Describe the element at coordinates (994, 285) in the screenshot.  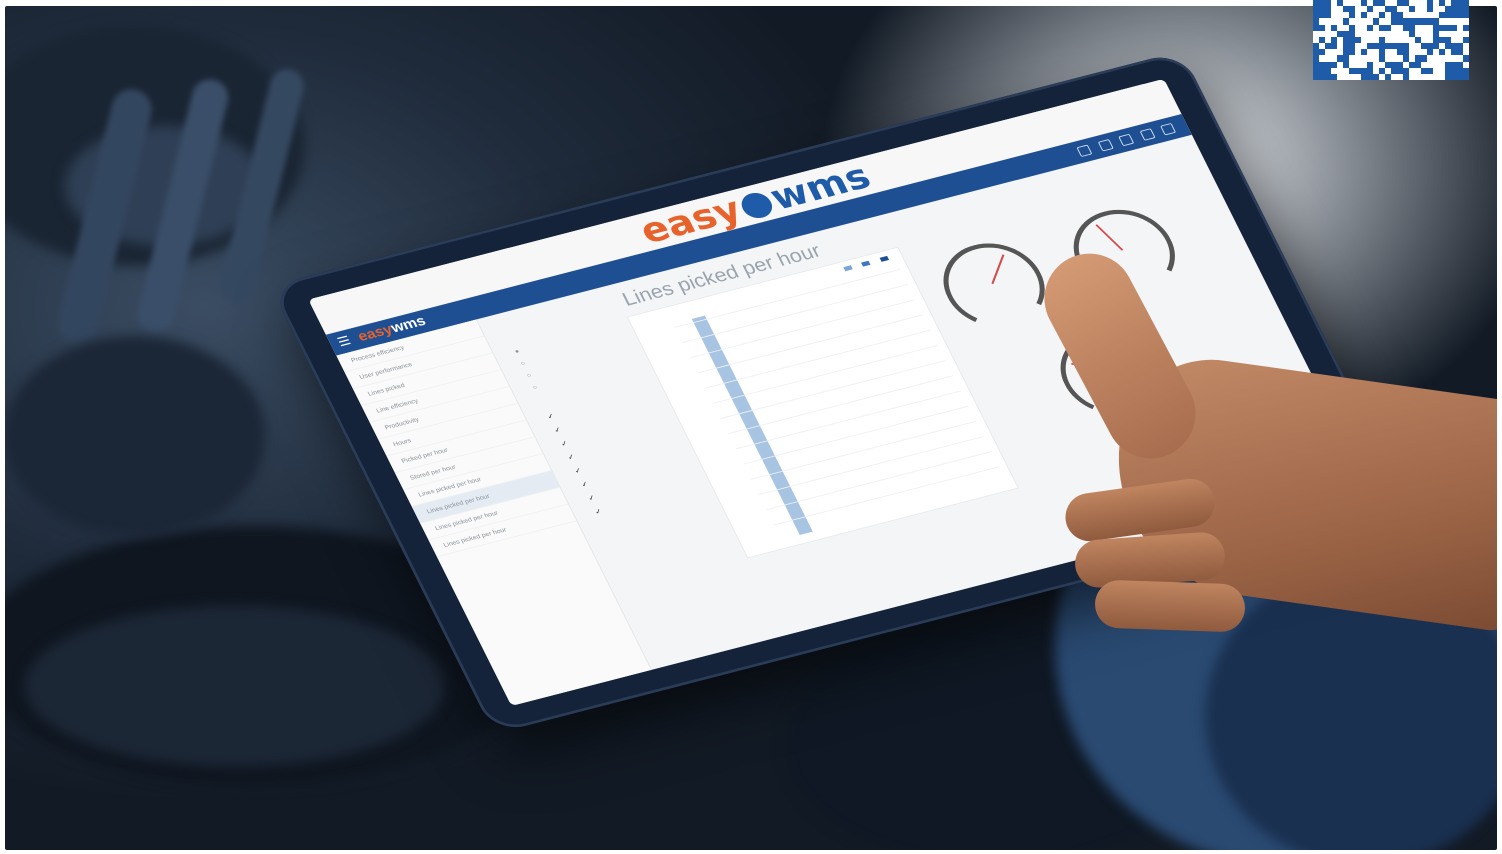
I see `gauge-dial` at that location.